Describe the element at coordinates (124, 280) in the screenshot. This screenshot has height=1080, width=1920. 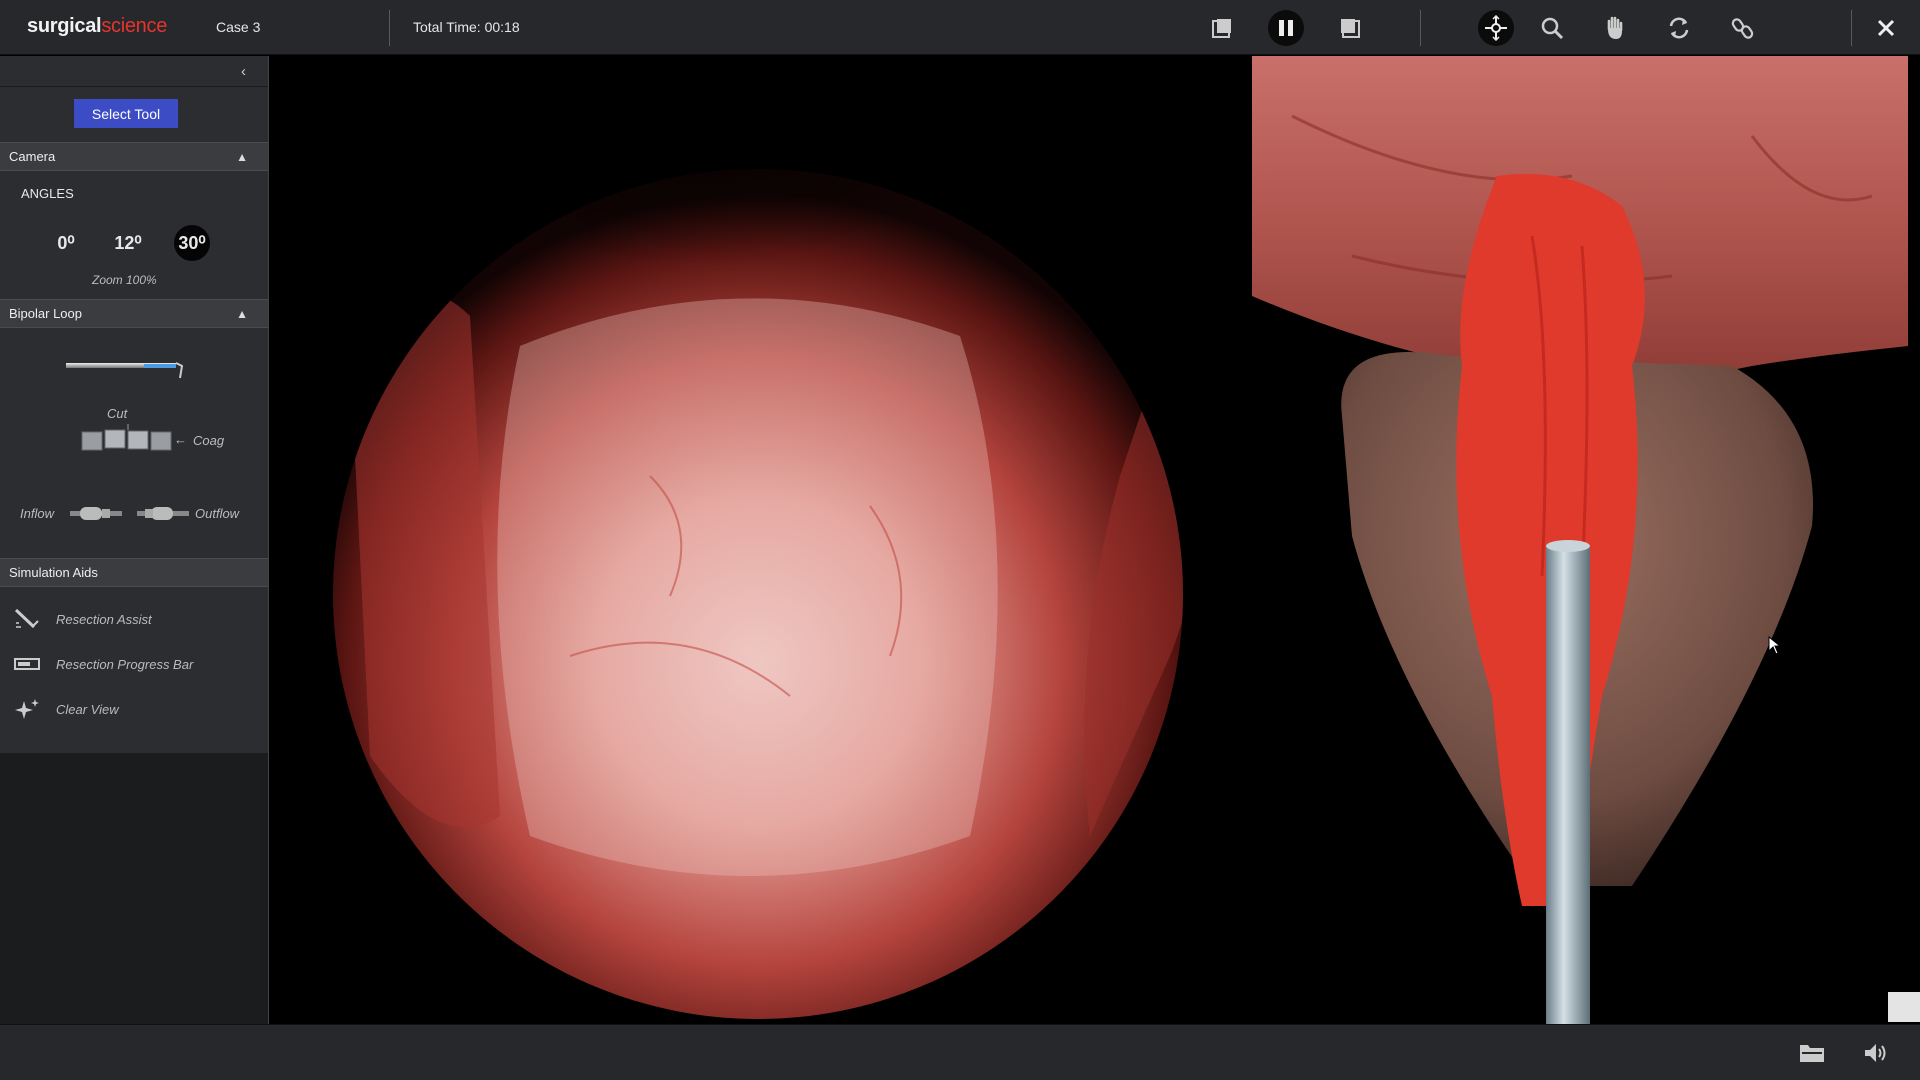
I see `zoom-label: Zoom 100%` at that location.